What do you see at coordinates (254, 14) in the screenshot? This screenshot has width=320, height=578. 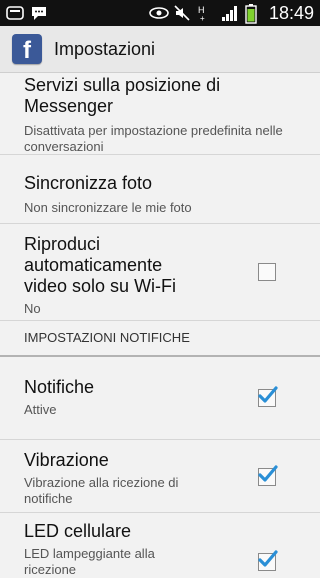 I see `battery-icon` at bounding box center [254, 14].